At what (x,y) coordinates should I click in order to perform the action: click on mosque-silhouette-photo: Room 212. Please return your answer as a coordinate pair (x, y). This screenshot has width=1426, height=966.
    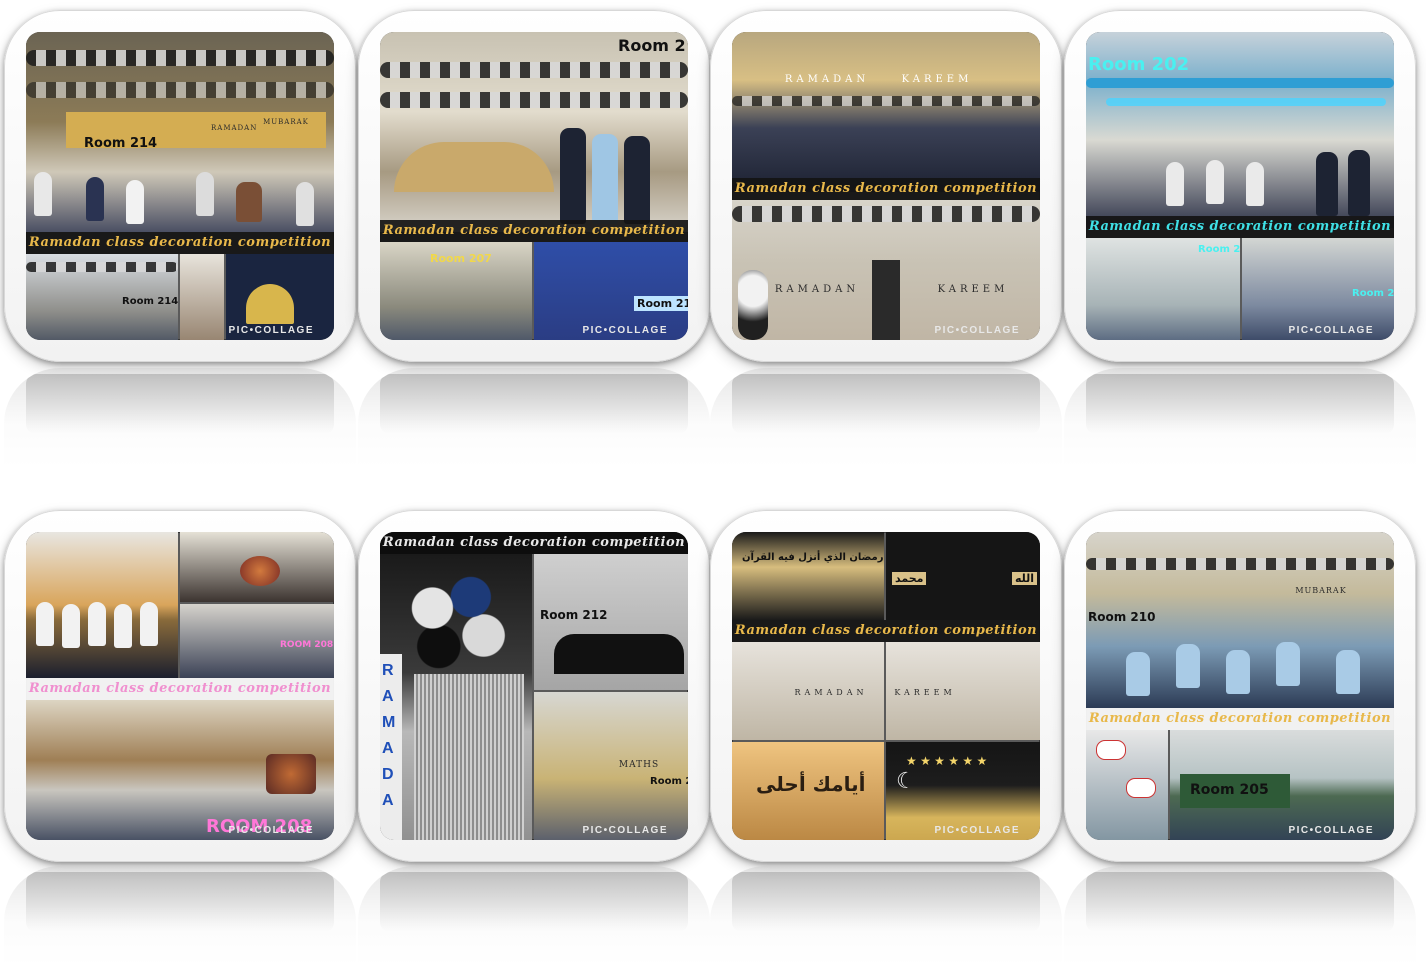
    Looking at the image, I should click on (611, 622).